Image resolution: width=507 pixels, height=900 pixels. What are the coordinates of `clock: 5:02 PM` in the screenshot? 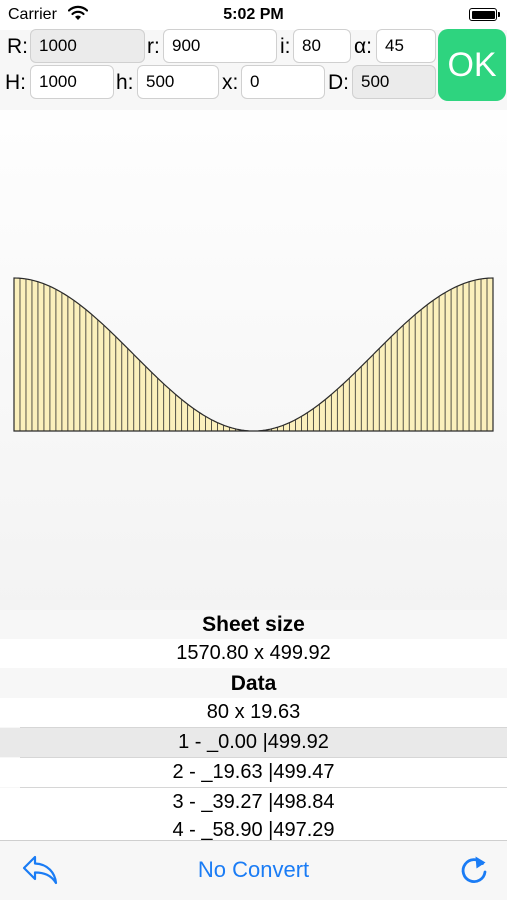 It's located at (253, 14).